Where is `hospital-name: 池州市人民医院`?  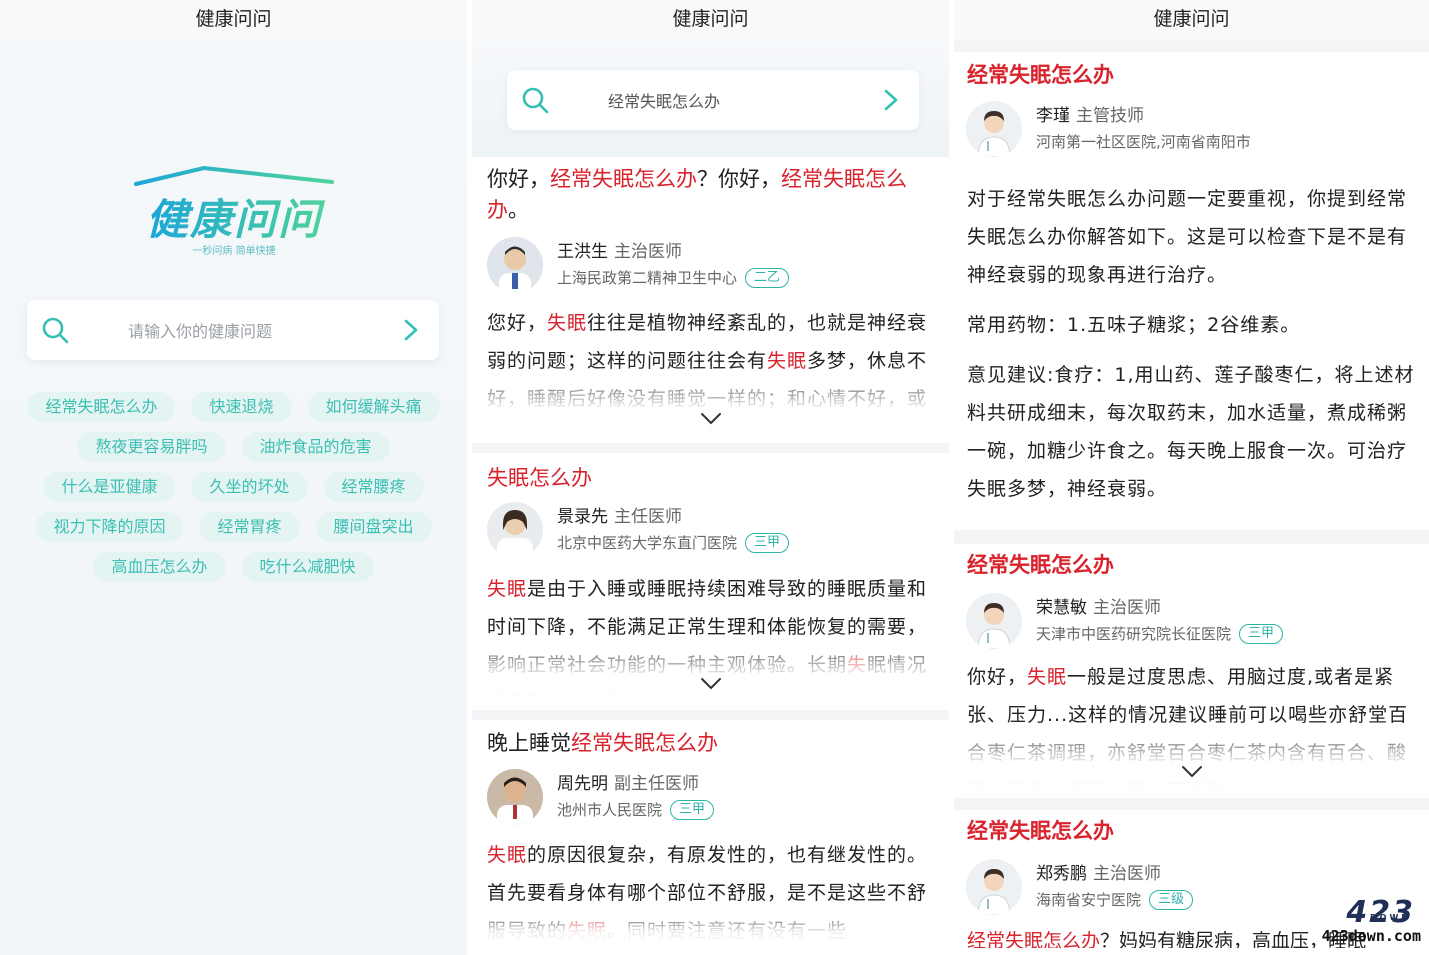 hospital-name: 池州市人民医院 is located at coordinates (610, 810).